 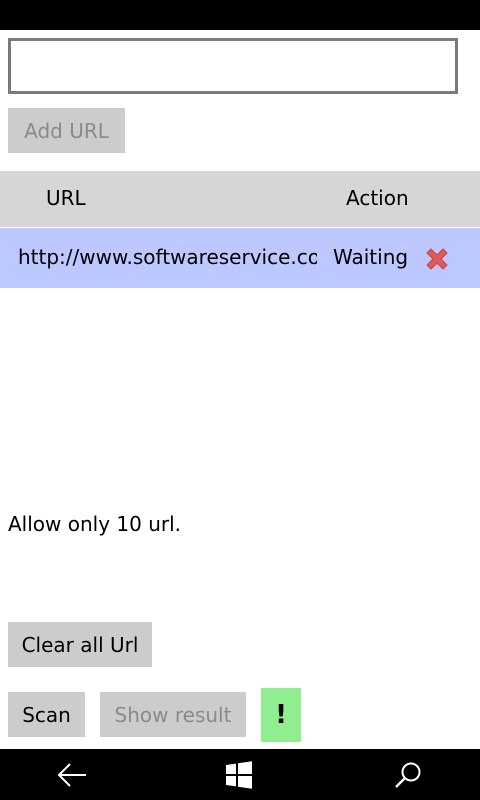 What do you see at coordinates (46, 714) in the screenshot?
I see `scan-button: Scan` at bounding box center [46, 714].